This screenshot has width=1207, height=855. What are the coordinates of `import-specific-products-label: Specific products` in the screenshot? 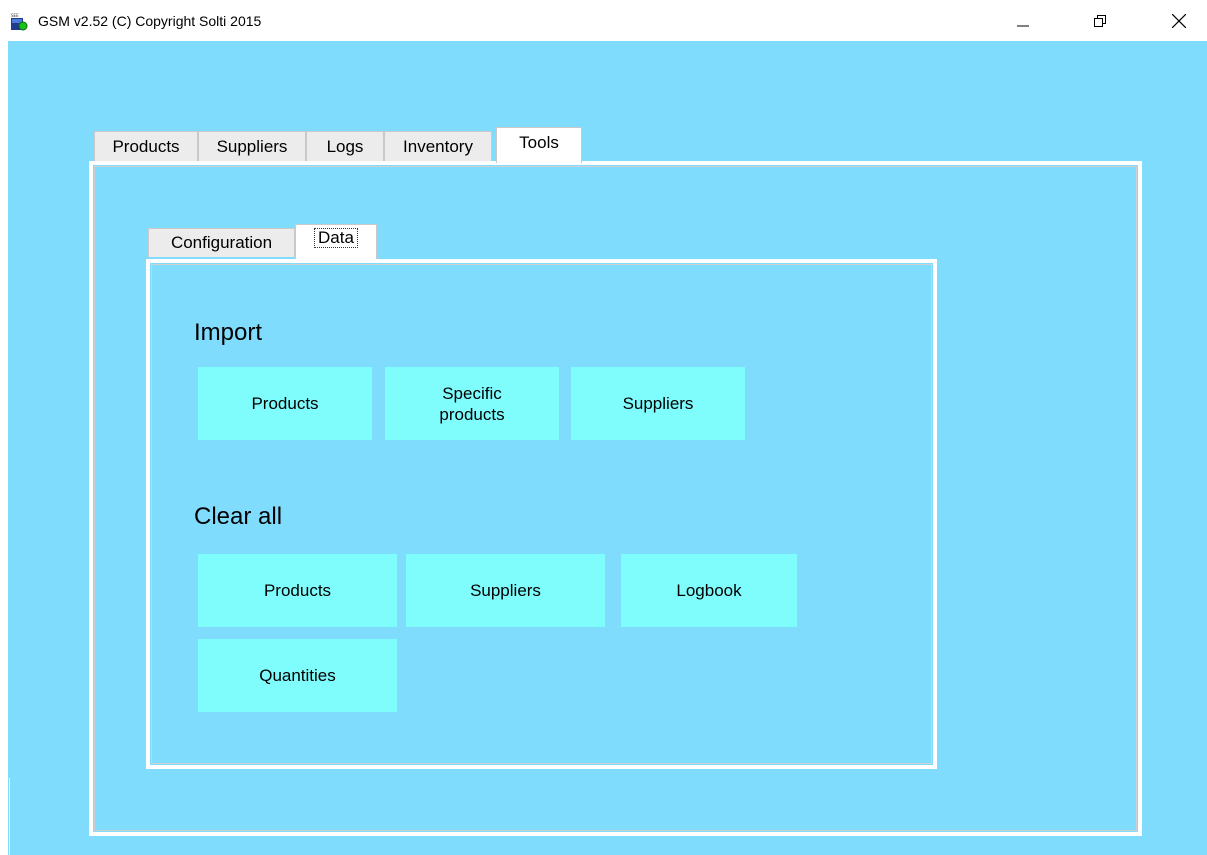 It's located at (472, 403).